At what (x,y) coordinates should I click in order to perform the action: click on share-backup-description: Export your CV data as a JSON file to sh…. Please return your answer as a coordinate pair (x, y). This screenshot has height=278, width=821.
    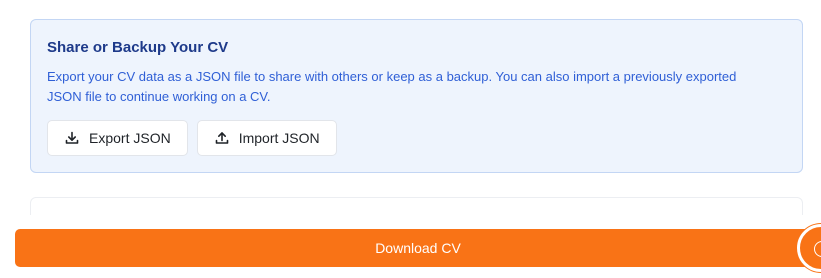
    Looking at the image, I should click on (392, 86).